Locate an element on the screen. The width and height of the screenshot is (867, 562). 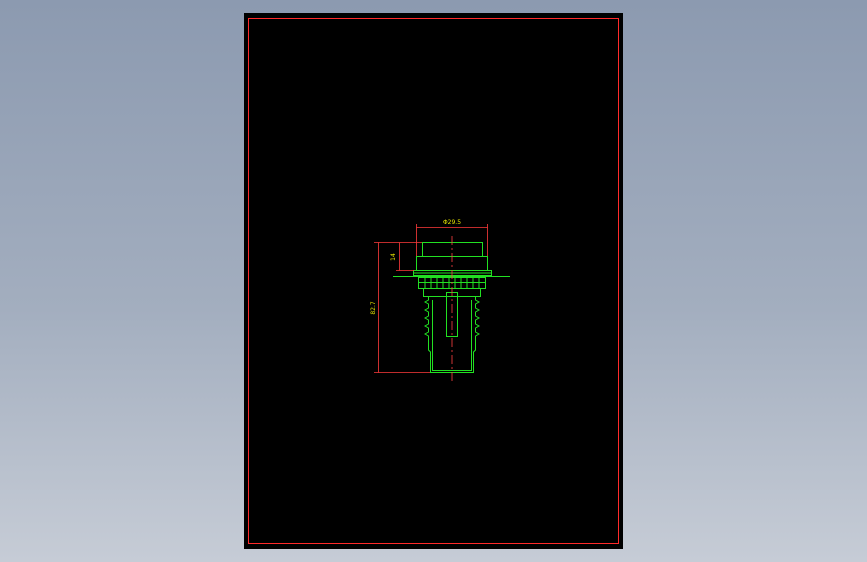
part-cap is located at coordinates (452, 249).